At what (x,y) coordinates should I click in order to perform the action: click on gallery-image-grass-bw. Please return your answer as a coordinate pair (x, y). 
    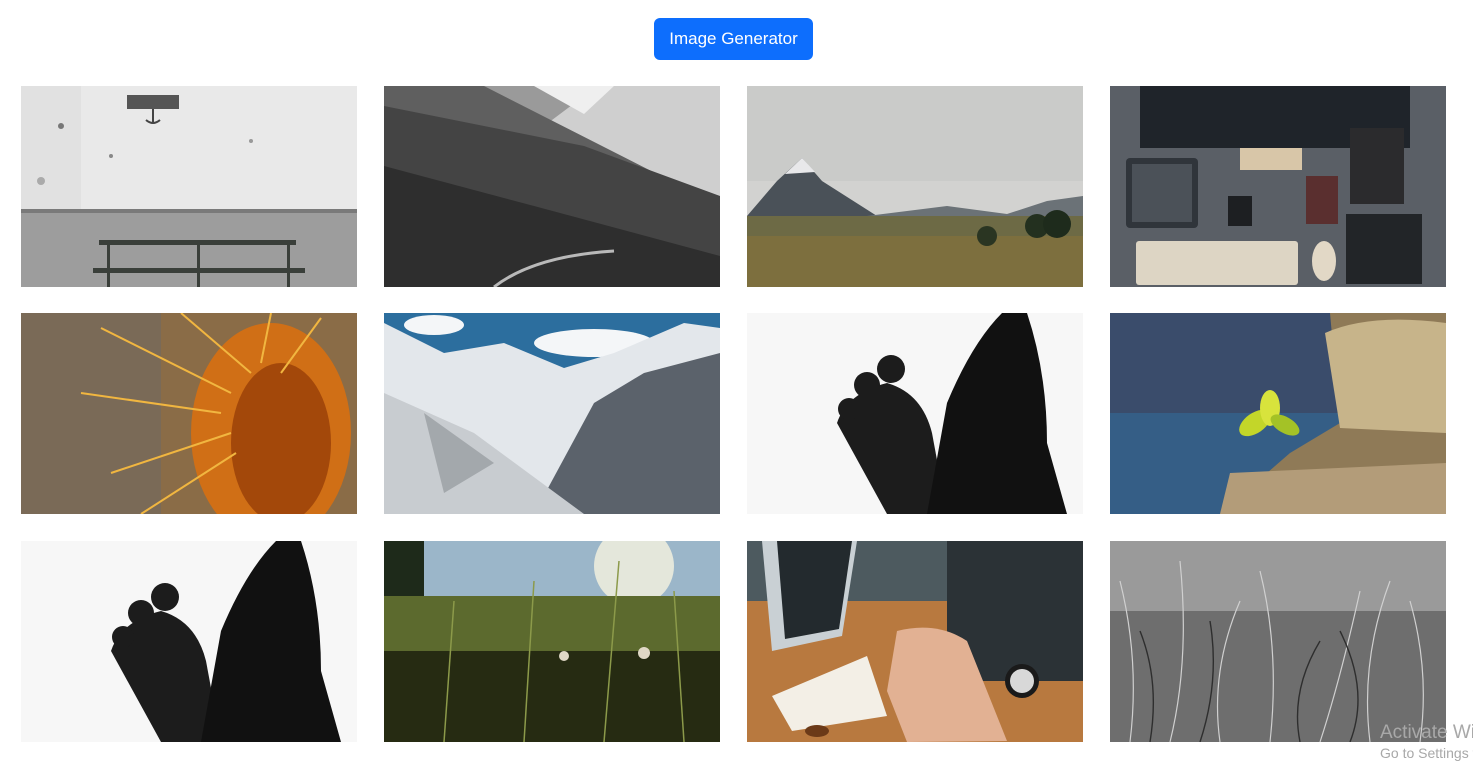
    Looking at the image, I should click on (1278, 641).